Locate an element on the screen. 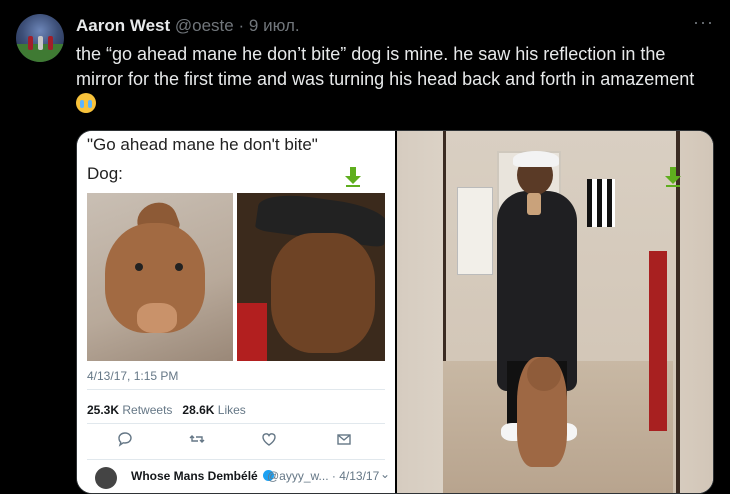 This screenshot has width=730, height=494. red-background is located at coordinates (252, 332).